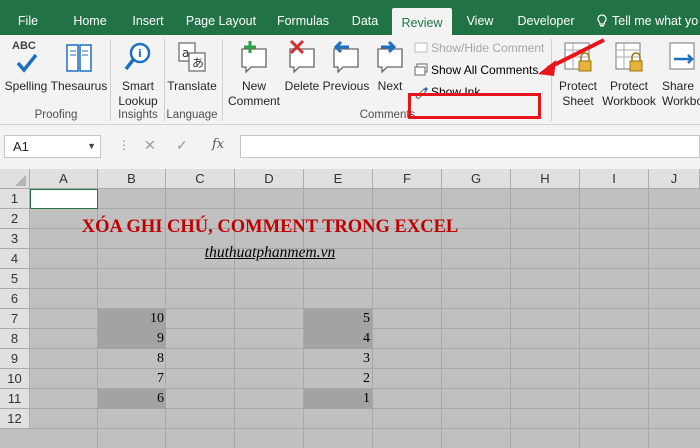 This screenshot has width=700, height=448. I want to click on share-workbook-label-2: Workbo, so click(681, 101).